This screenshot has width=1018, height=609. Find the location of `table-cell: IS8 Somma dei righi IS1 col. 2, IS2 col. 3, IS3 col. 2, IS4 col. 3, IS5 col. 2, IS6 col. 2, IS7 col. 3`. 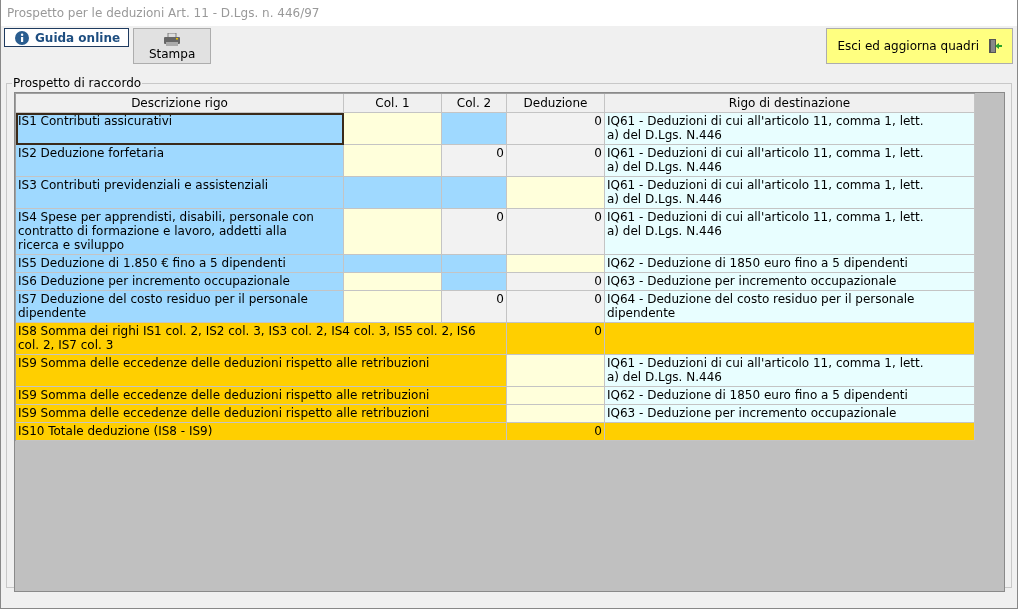

table-cell: IS8 Somma dei righi IS1 col. 2, IS2 col. 3, IS3 col. 2, IS4 col. 3, IS5 col. 2, IS6 col. 2, IS7 col. 3 is located at coordinates (261, 339).